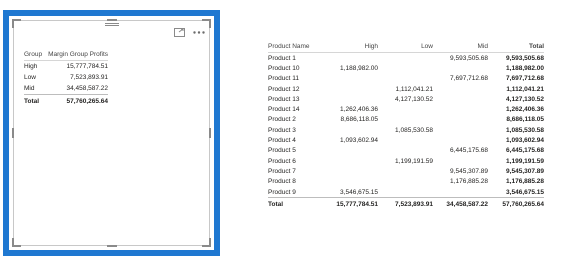 The height and width of the screenshot is (274, 575). I want to click on high-value-cell: 8,686,118.05, so click(359, 120).